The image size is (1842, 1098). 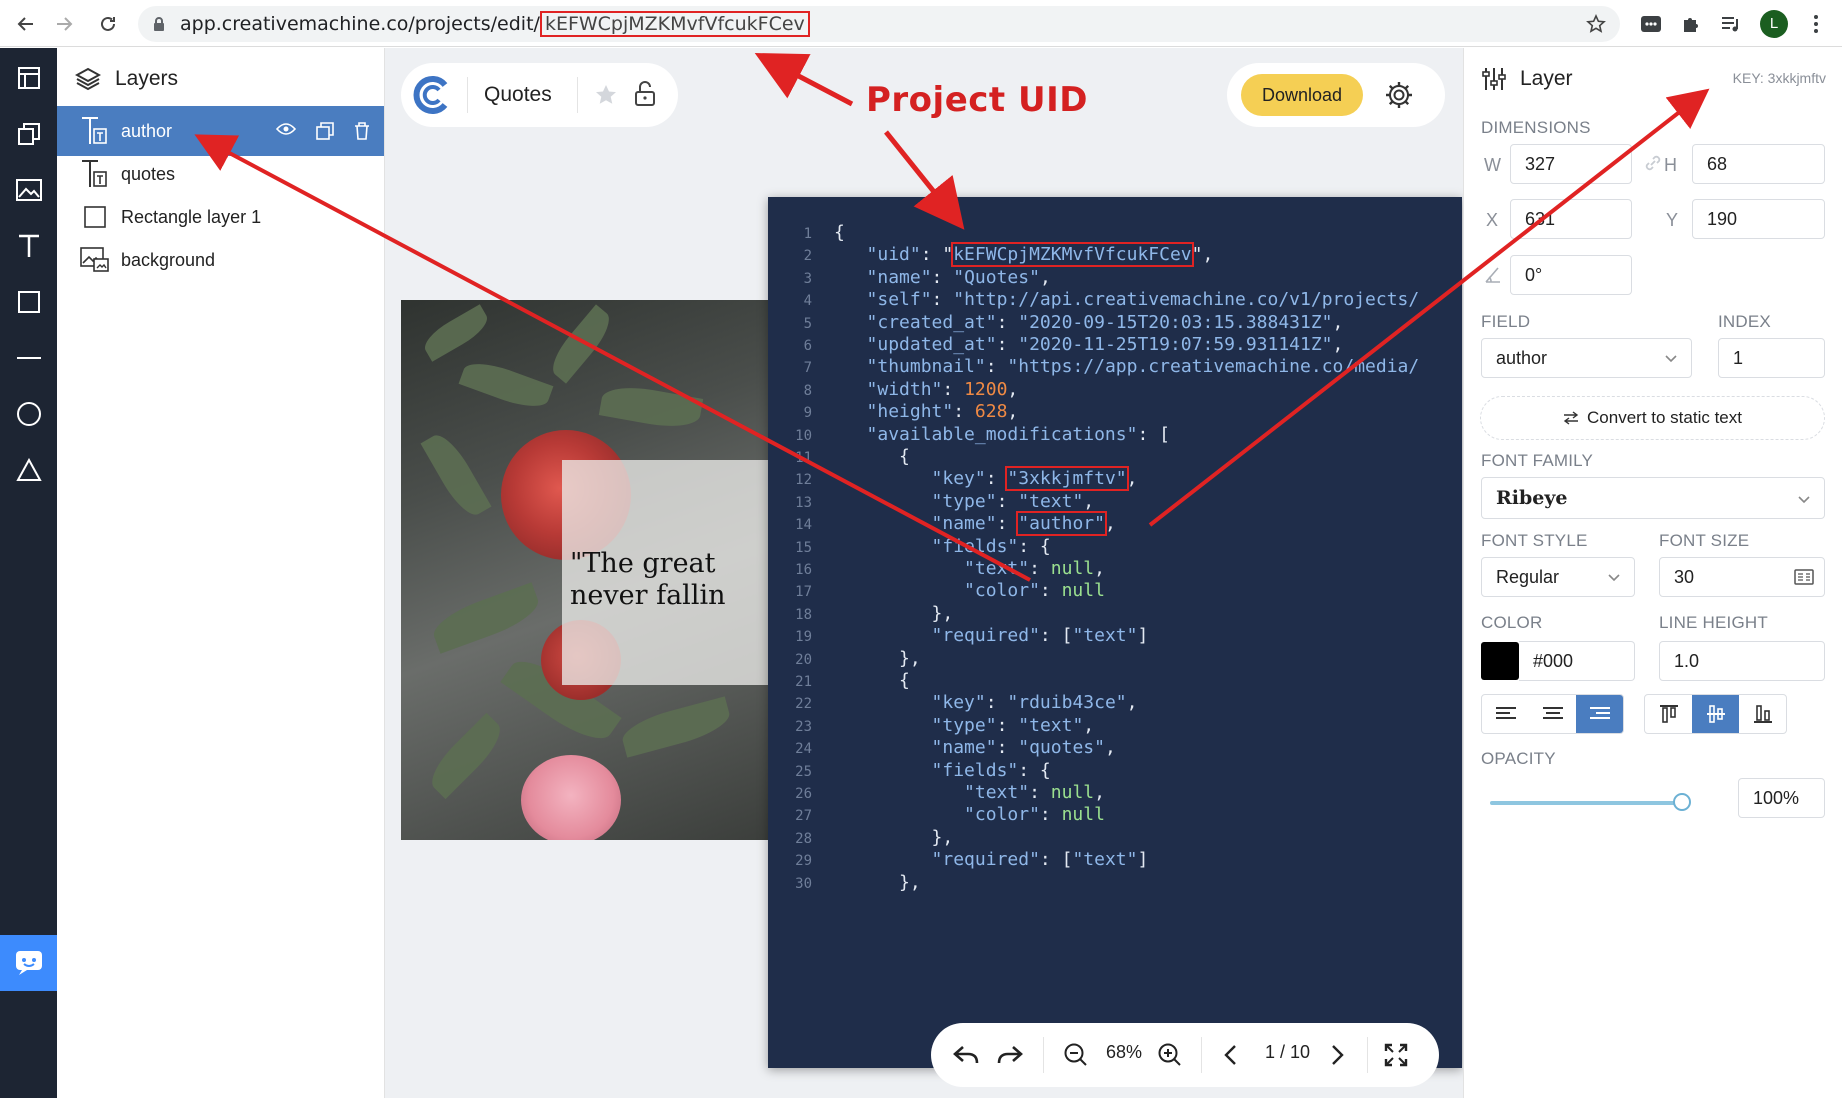 I want to click on chat-support-button, so click(x=28, y=963).